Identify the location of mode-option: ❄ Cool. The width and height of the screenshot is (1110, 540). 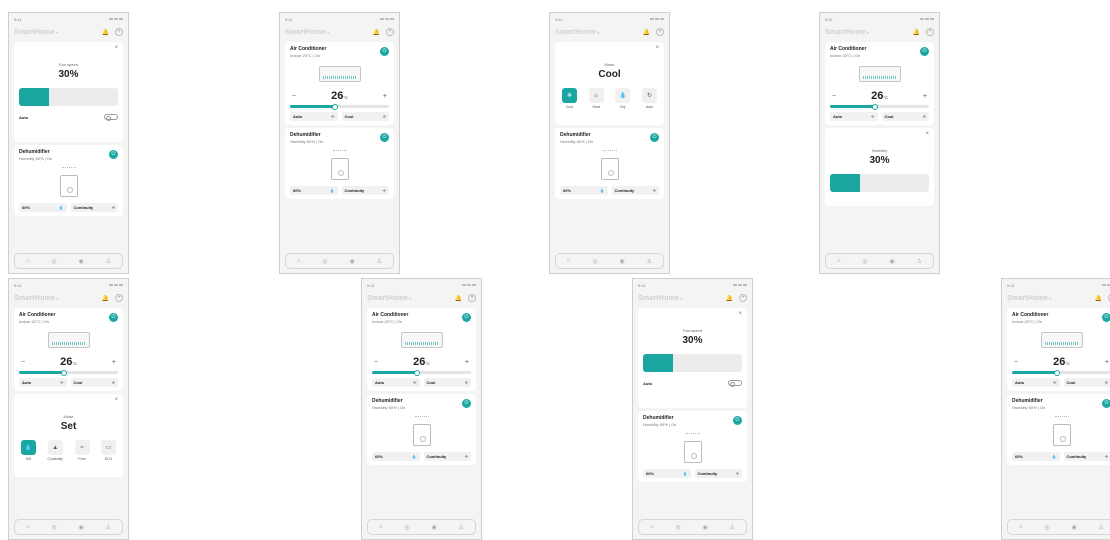
(569, 98).